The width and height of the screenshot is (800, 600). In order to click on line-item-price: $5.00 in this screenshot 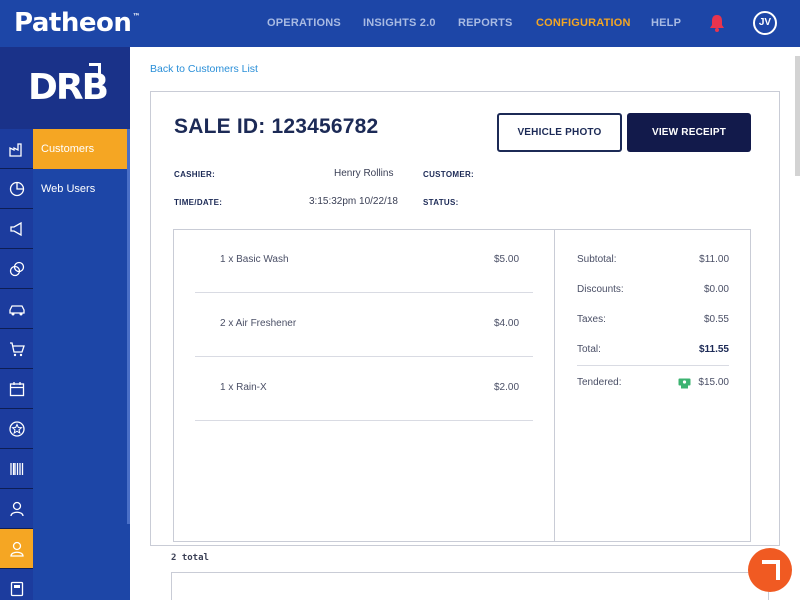, I will do `click(507, 259)`.